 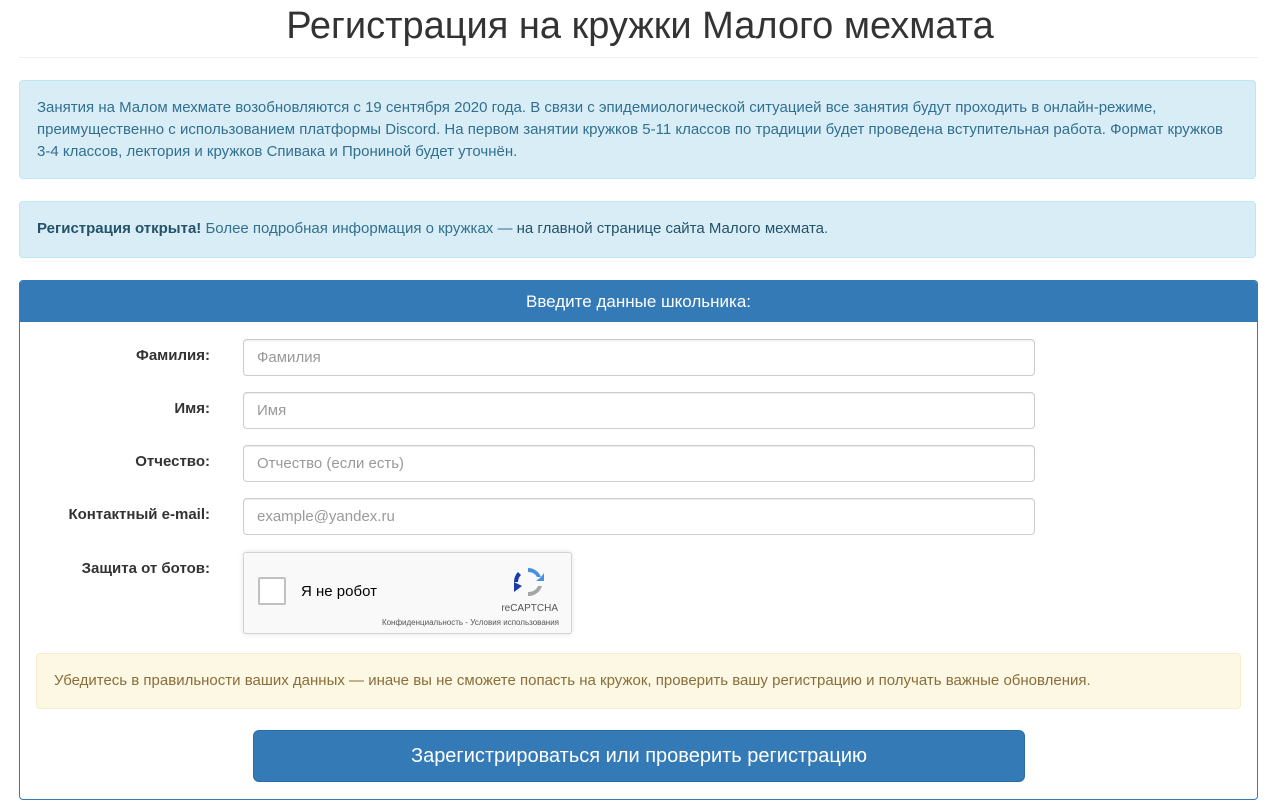 I want to click on patronymic-input, so click(x=639, y=463).